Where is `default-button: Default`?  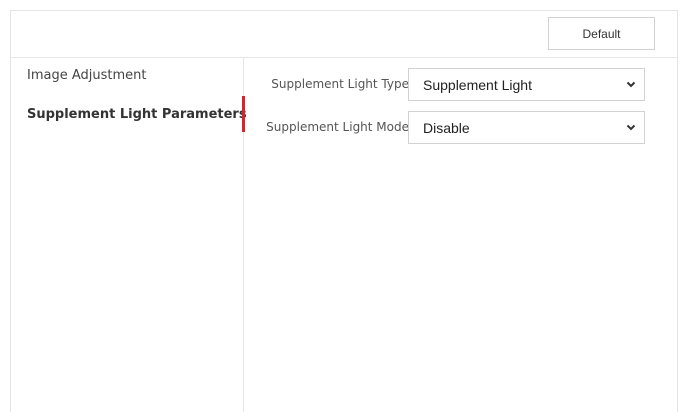
default-button: Default is located at coordinates (601, 33).